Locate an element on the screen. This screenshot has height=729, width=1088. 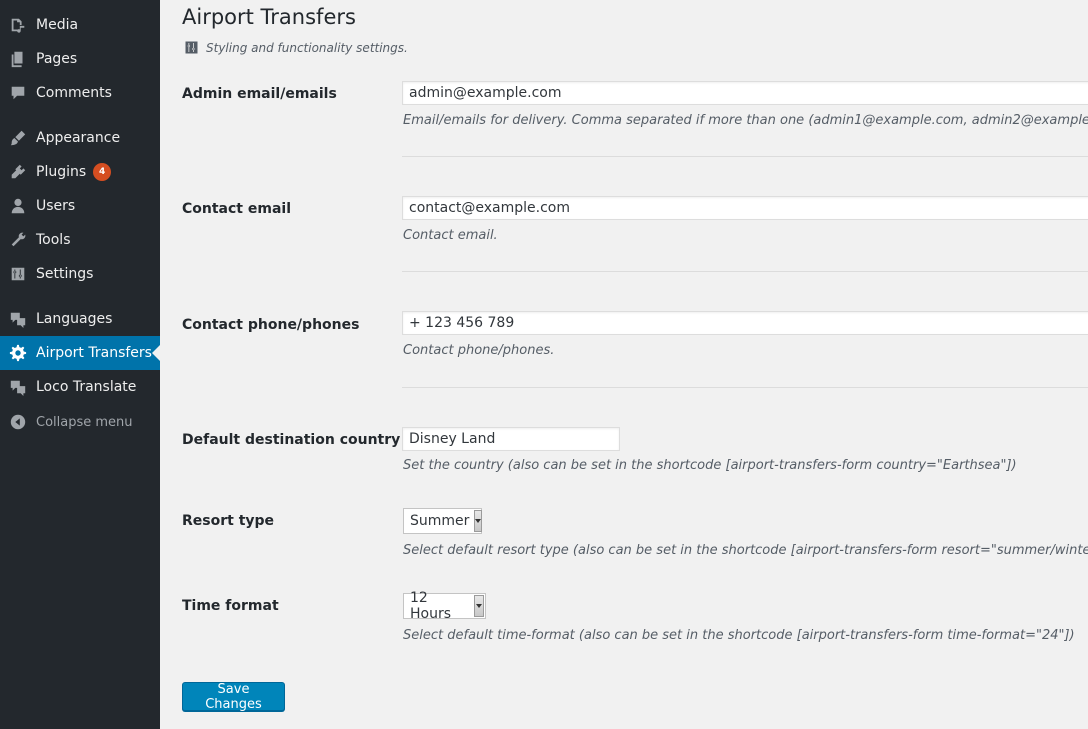
contact-phone-input: + 123 456 789 is located at coordinates (745, 323).